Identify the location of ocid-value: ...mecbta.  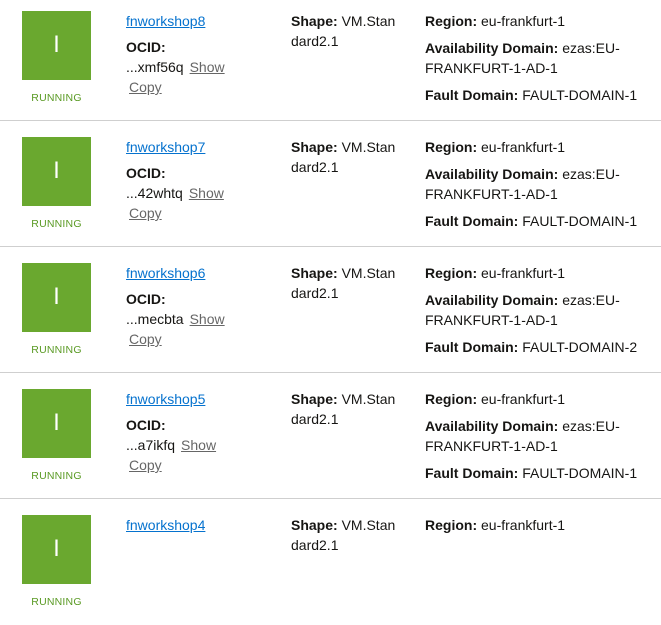
(155, 319).